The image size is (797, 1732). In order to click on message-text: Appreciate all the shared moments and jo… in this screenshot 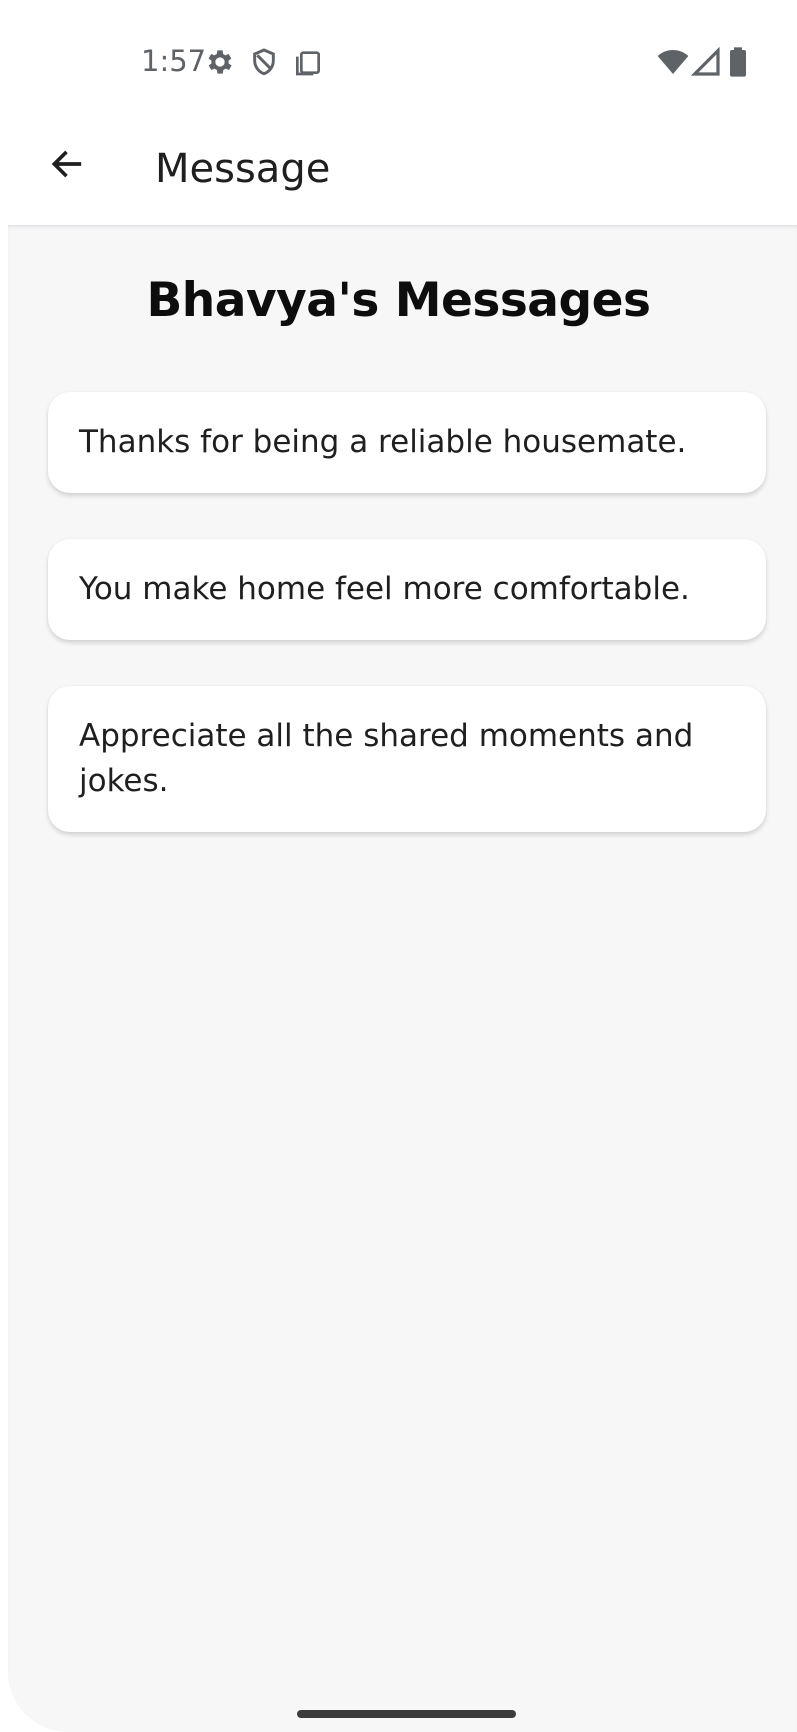, I will do `click(386, 758)`.